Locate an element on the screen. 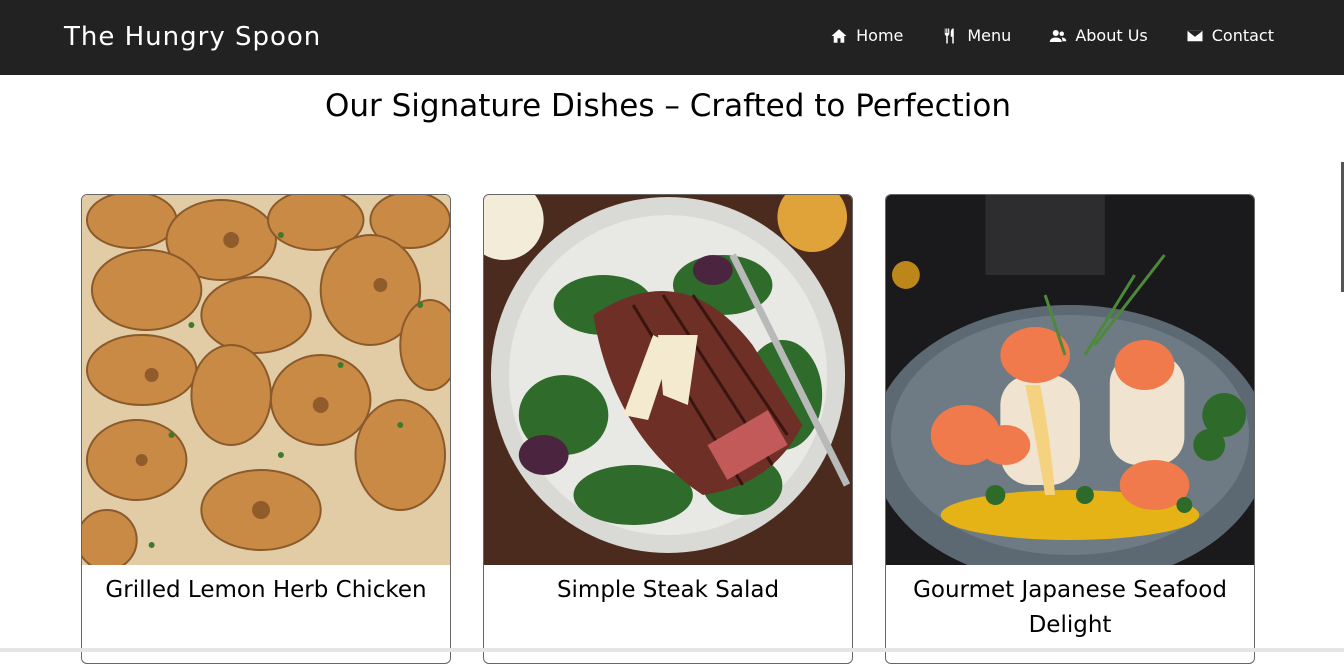 The image size is (1344, 664). brand-logo: The Hungry Spoon is located at coordinates (192, 37).